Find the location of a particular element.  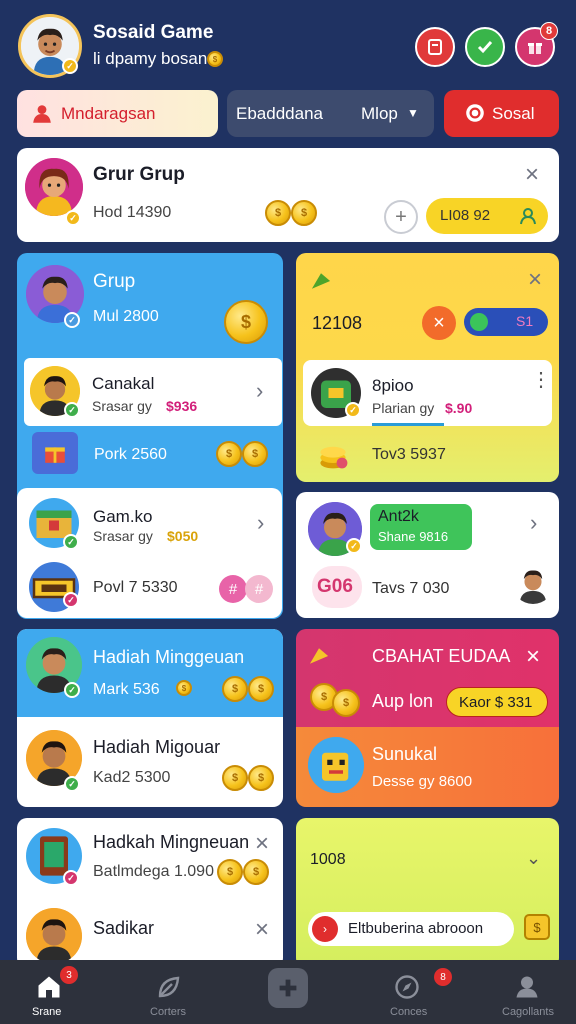

gift-icon is located at coordinates (535, 48).